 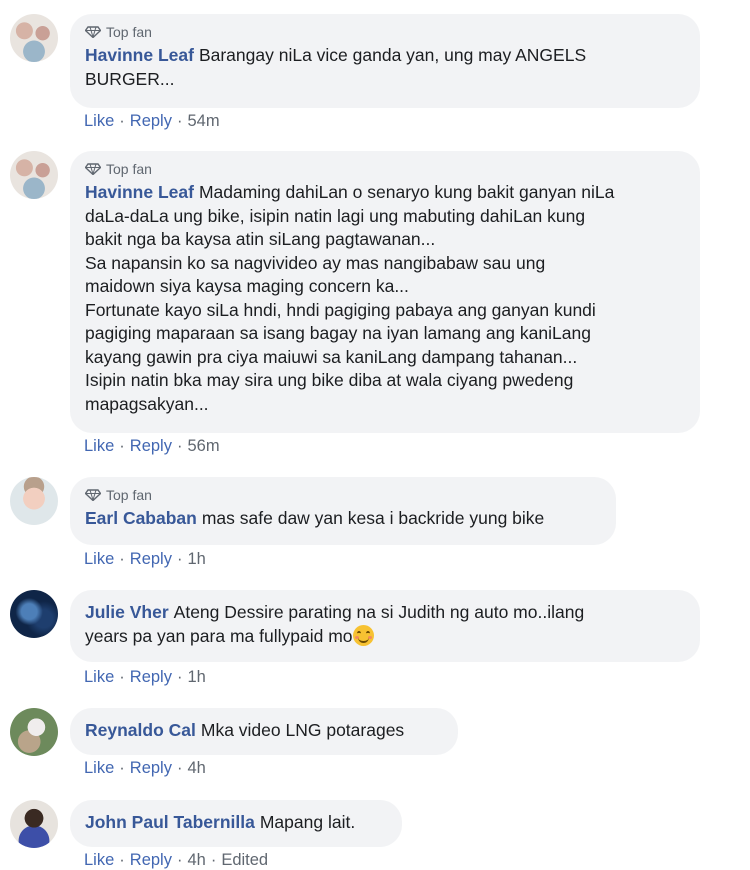 I want to click on comment-actions: Like · Reply · 4h · Edited, so click(x=176, y=860).